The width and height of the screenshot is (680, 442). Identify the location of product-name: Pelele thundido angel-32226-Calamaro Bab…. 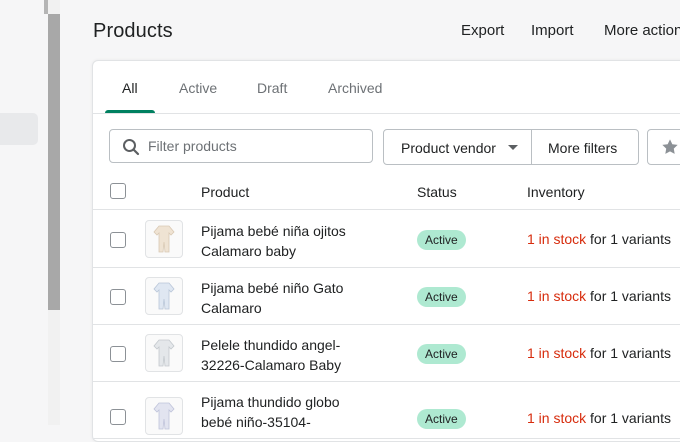
(281, 355).